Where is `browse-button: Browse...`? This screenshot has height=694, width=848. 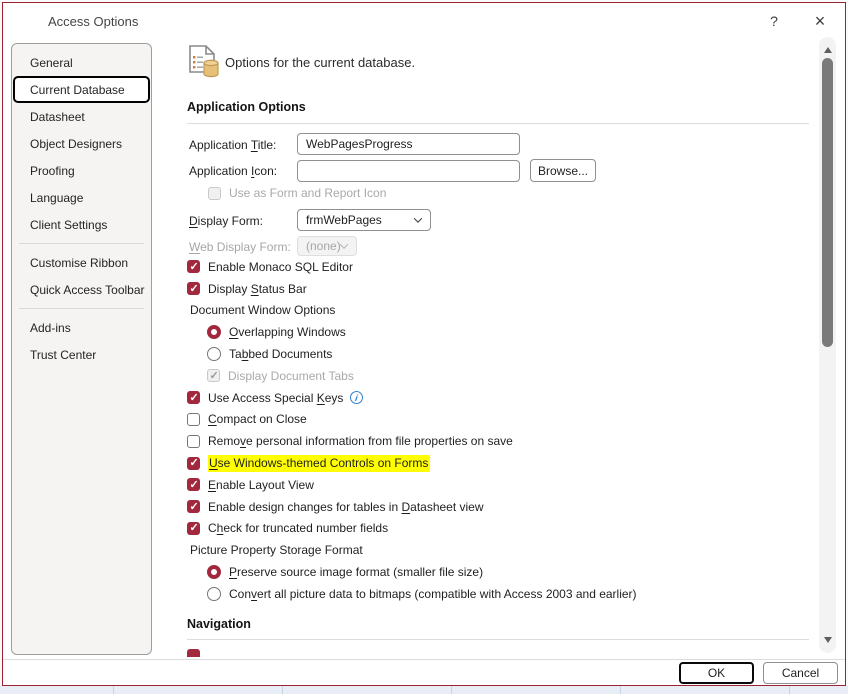 browse-button: Browse... is located at coordinates (563, 170).